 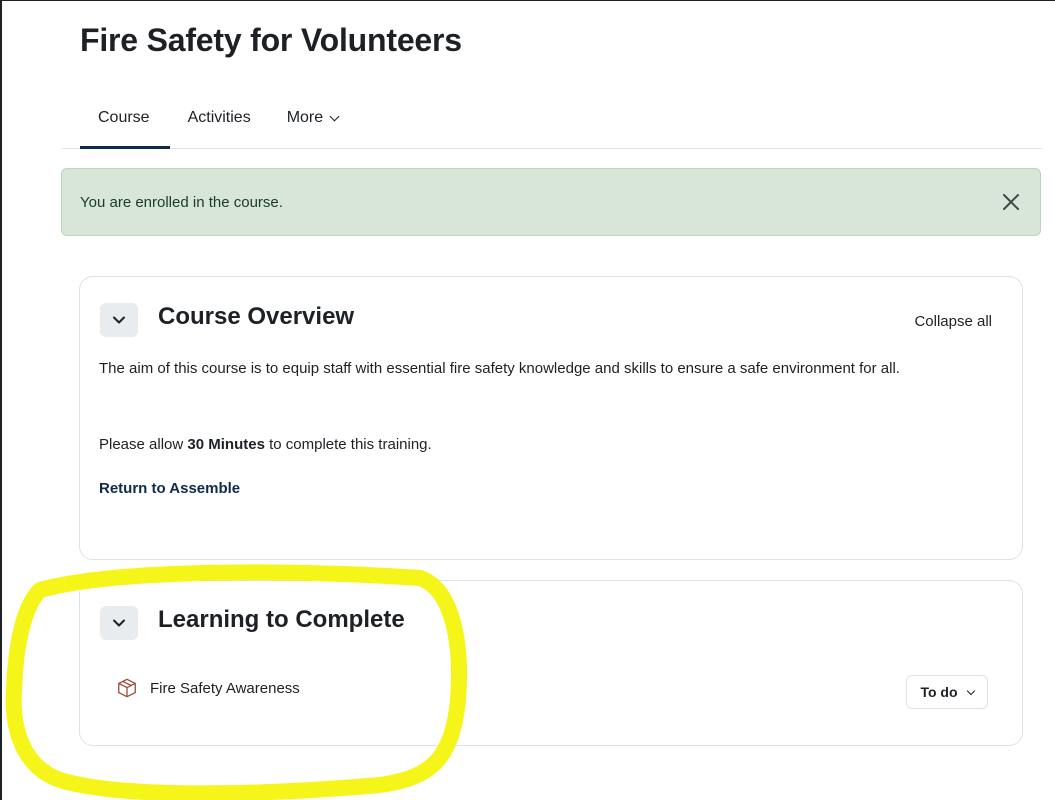 What do you see at coordinates (939, 692) in the screenshot?
I see `status-label: To do` at bounding box center [939, 692].